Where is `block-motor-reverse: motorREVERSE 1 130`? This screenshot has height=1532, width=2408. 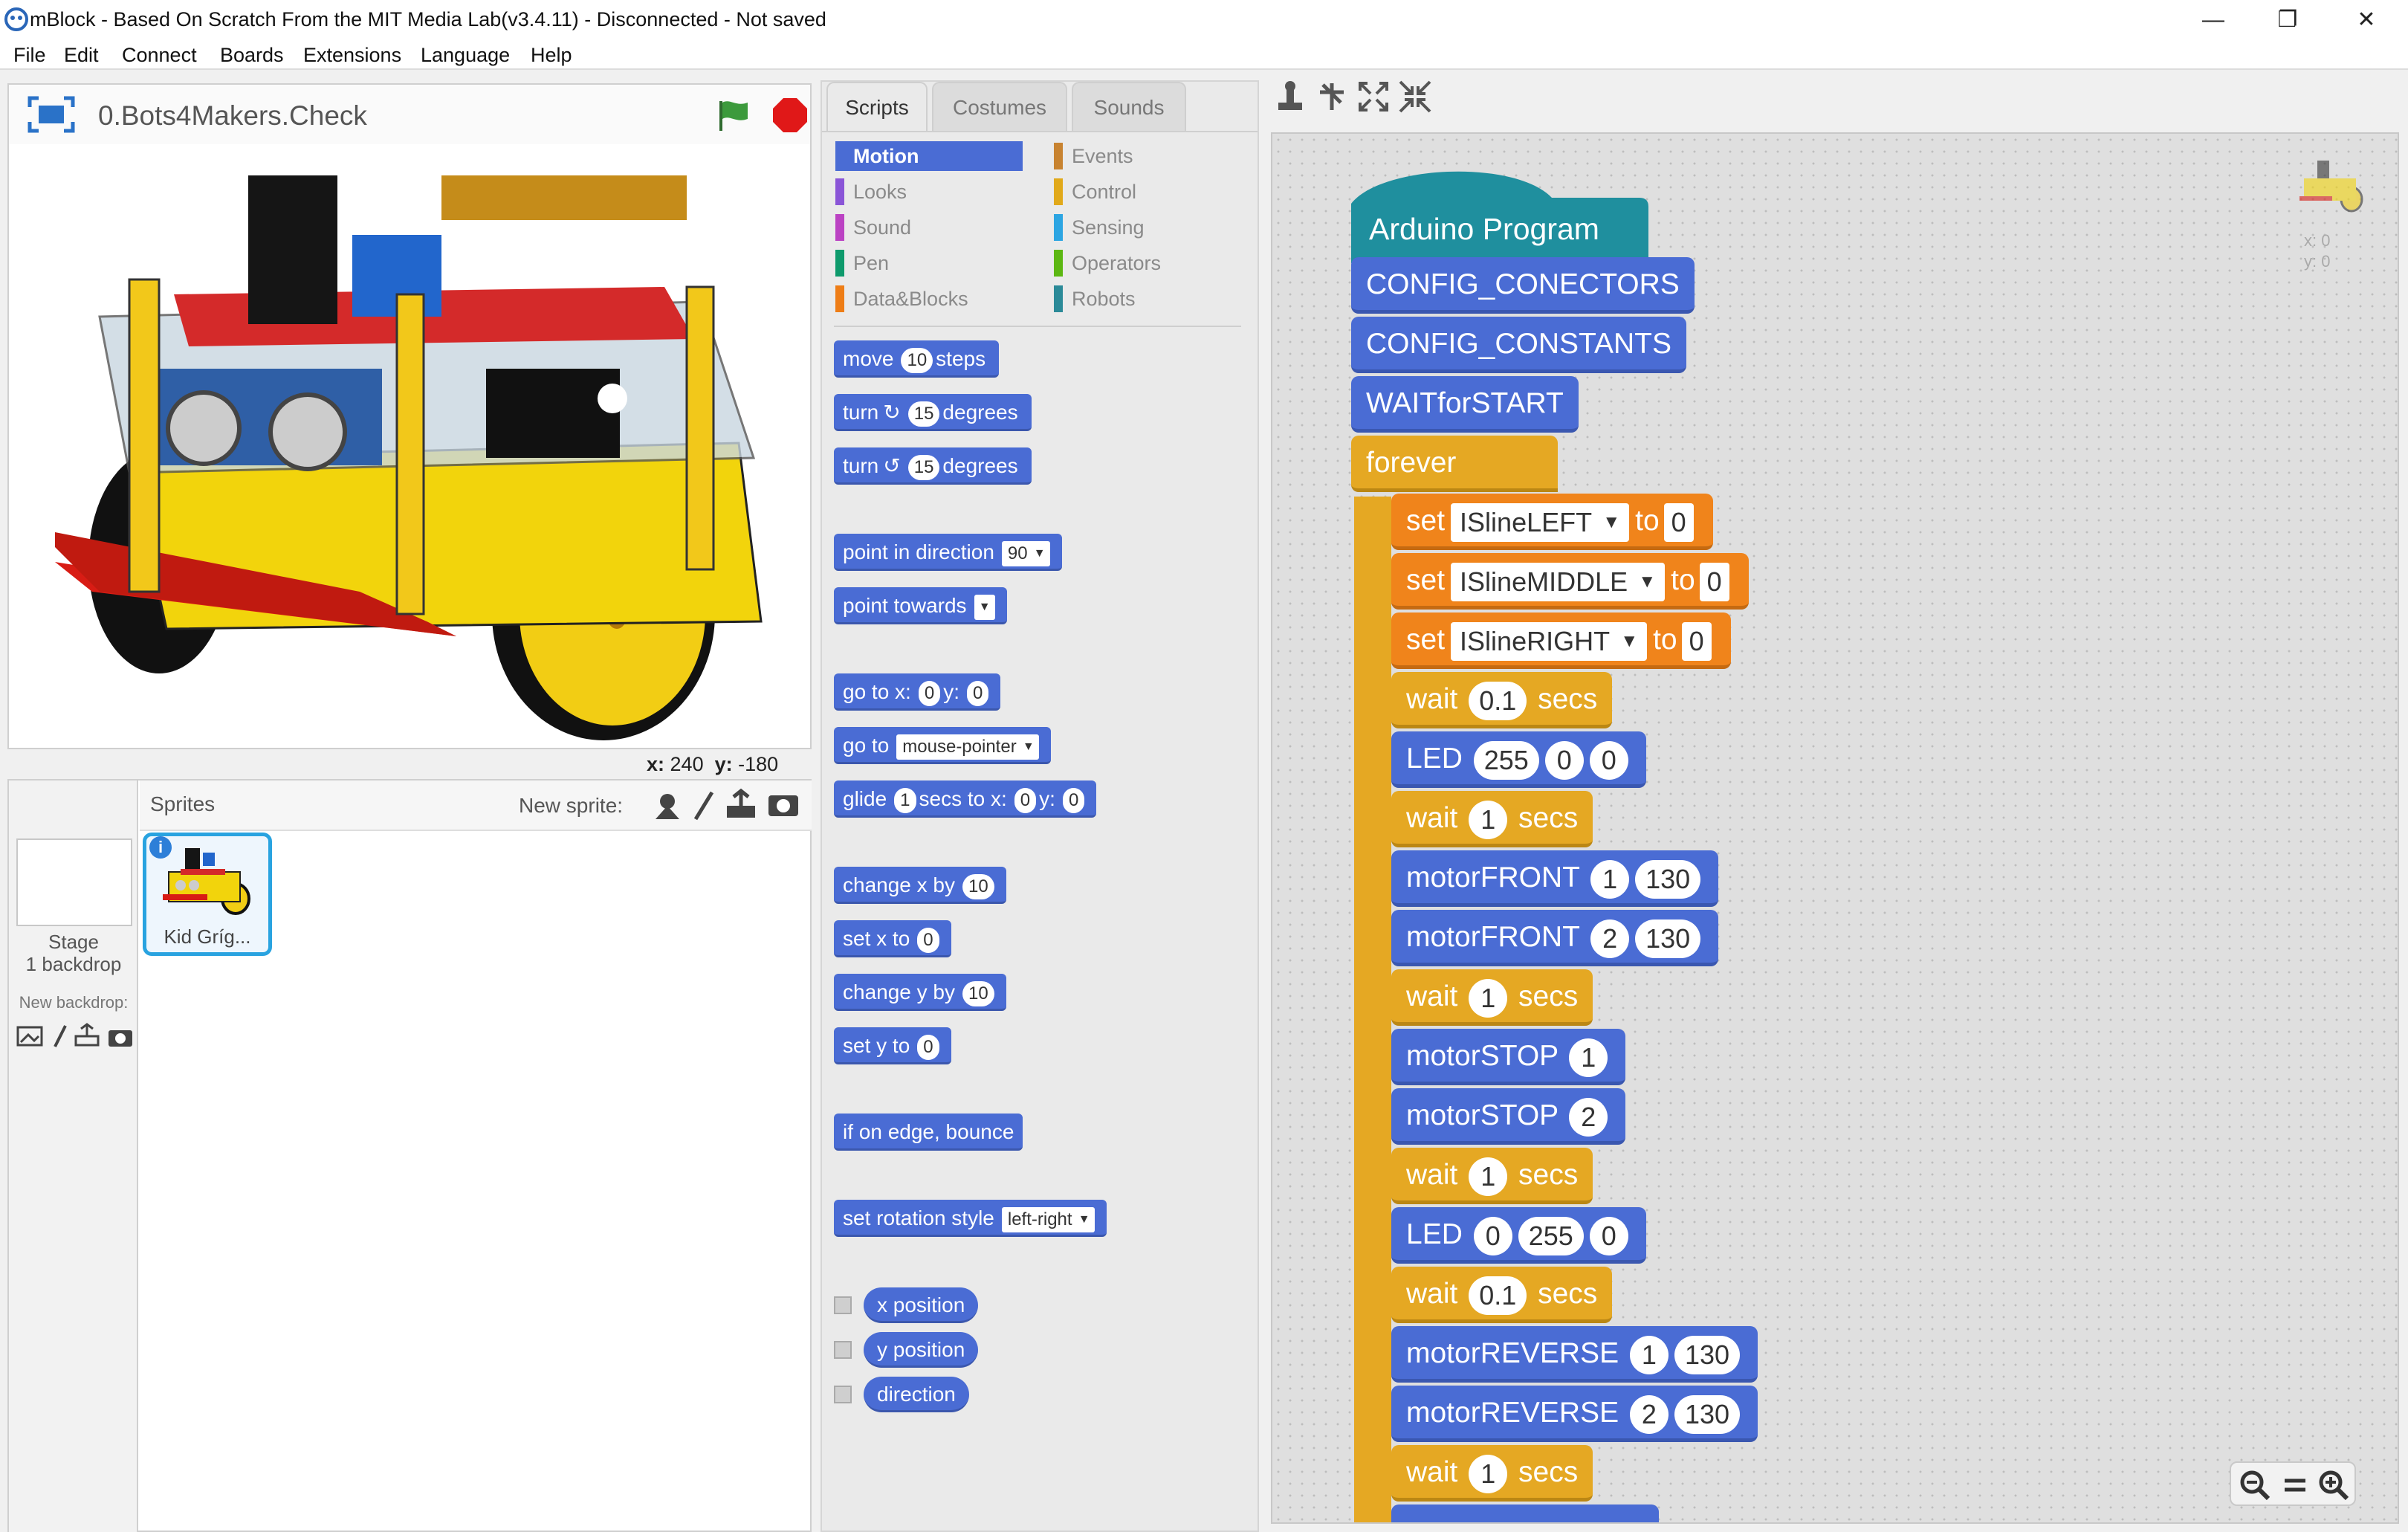
block-motor-reverse: motorREVERSE 1 130 is located at coordinates (1574, 1355).